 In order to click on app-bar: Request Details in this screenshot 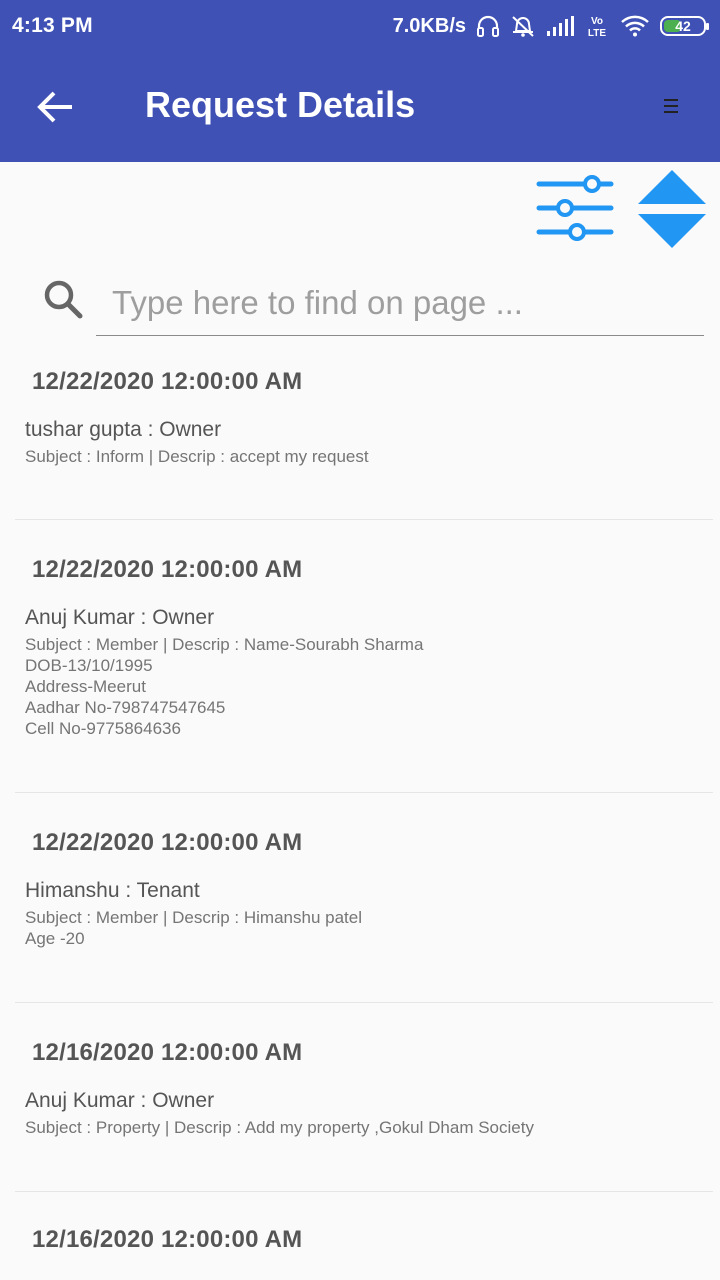, I will do `click(360, 107)`.